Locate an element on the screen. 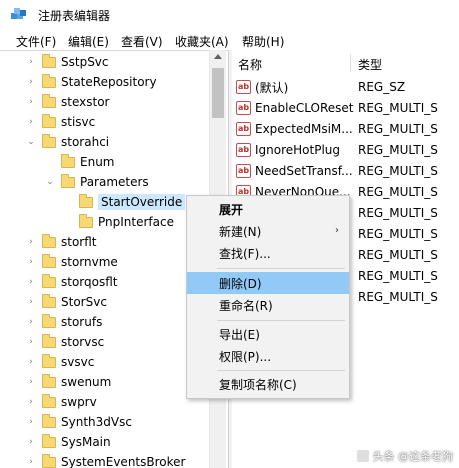 This screenshot has height=468, width=459. tree-item-svsvc: › svsvc is located at coordinates (60, 362).